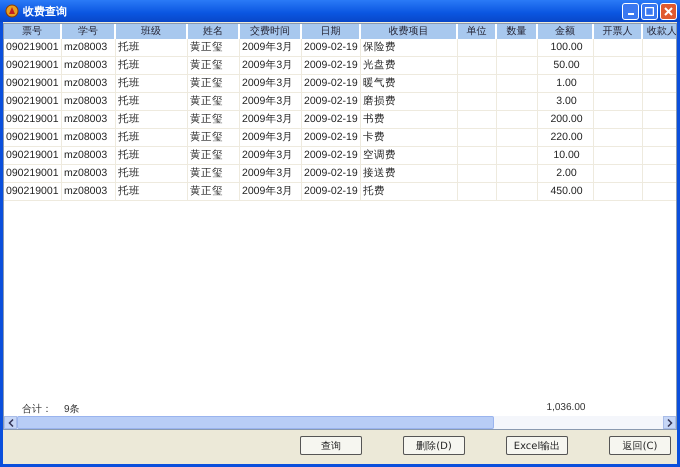 The width and height of the screenshot is (680, 467). Describe the element at coordinates (409, 119) in the screenshot. I see `table-cell: 书费` at that location.